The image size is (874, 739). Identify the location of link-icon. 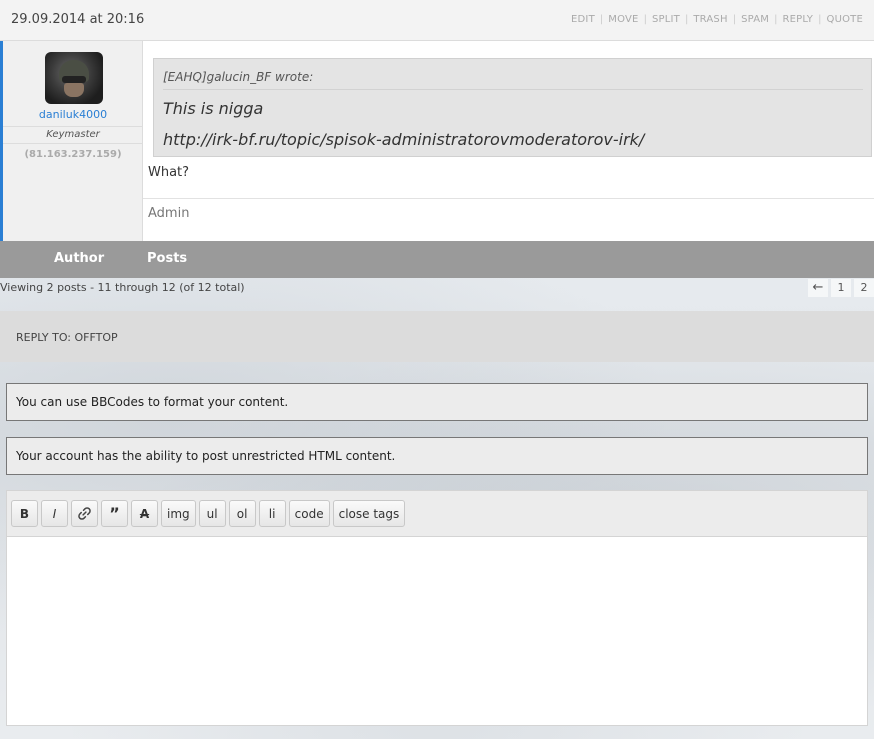
(84, 513).